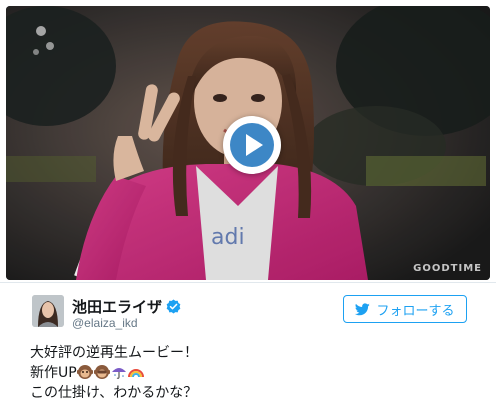 Image resolution: width=496 pixels, height=400 pixels. I want to click on user-handle: @elaiza_ikd, so click(105, 323).